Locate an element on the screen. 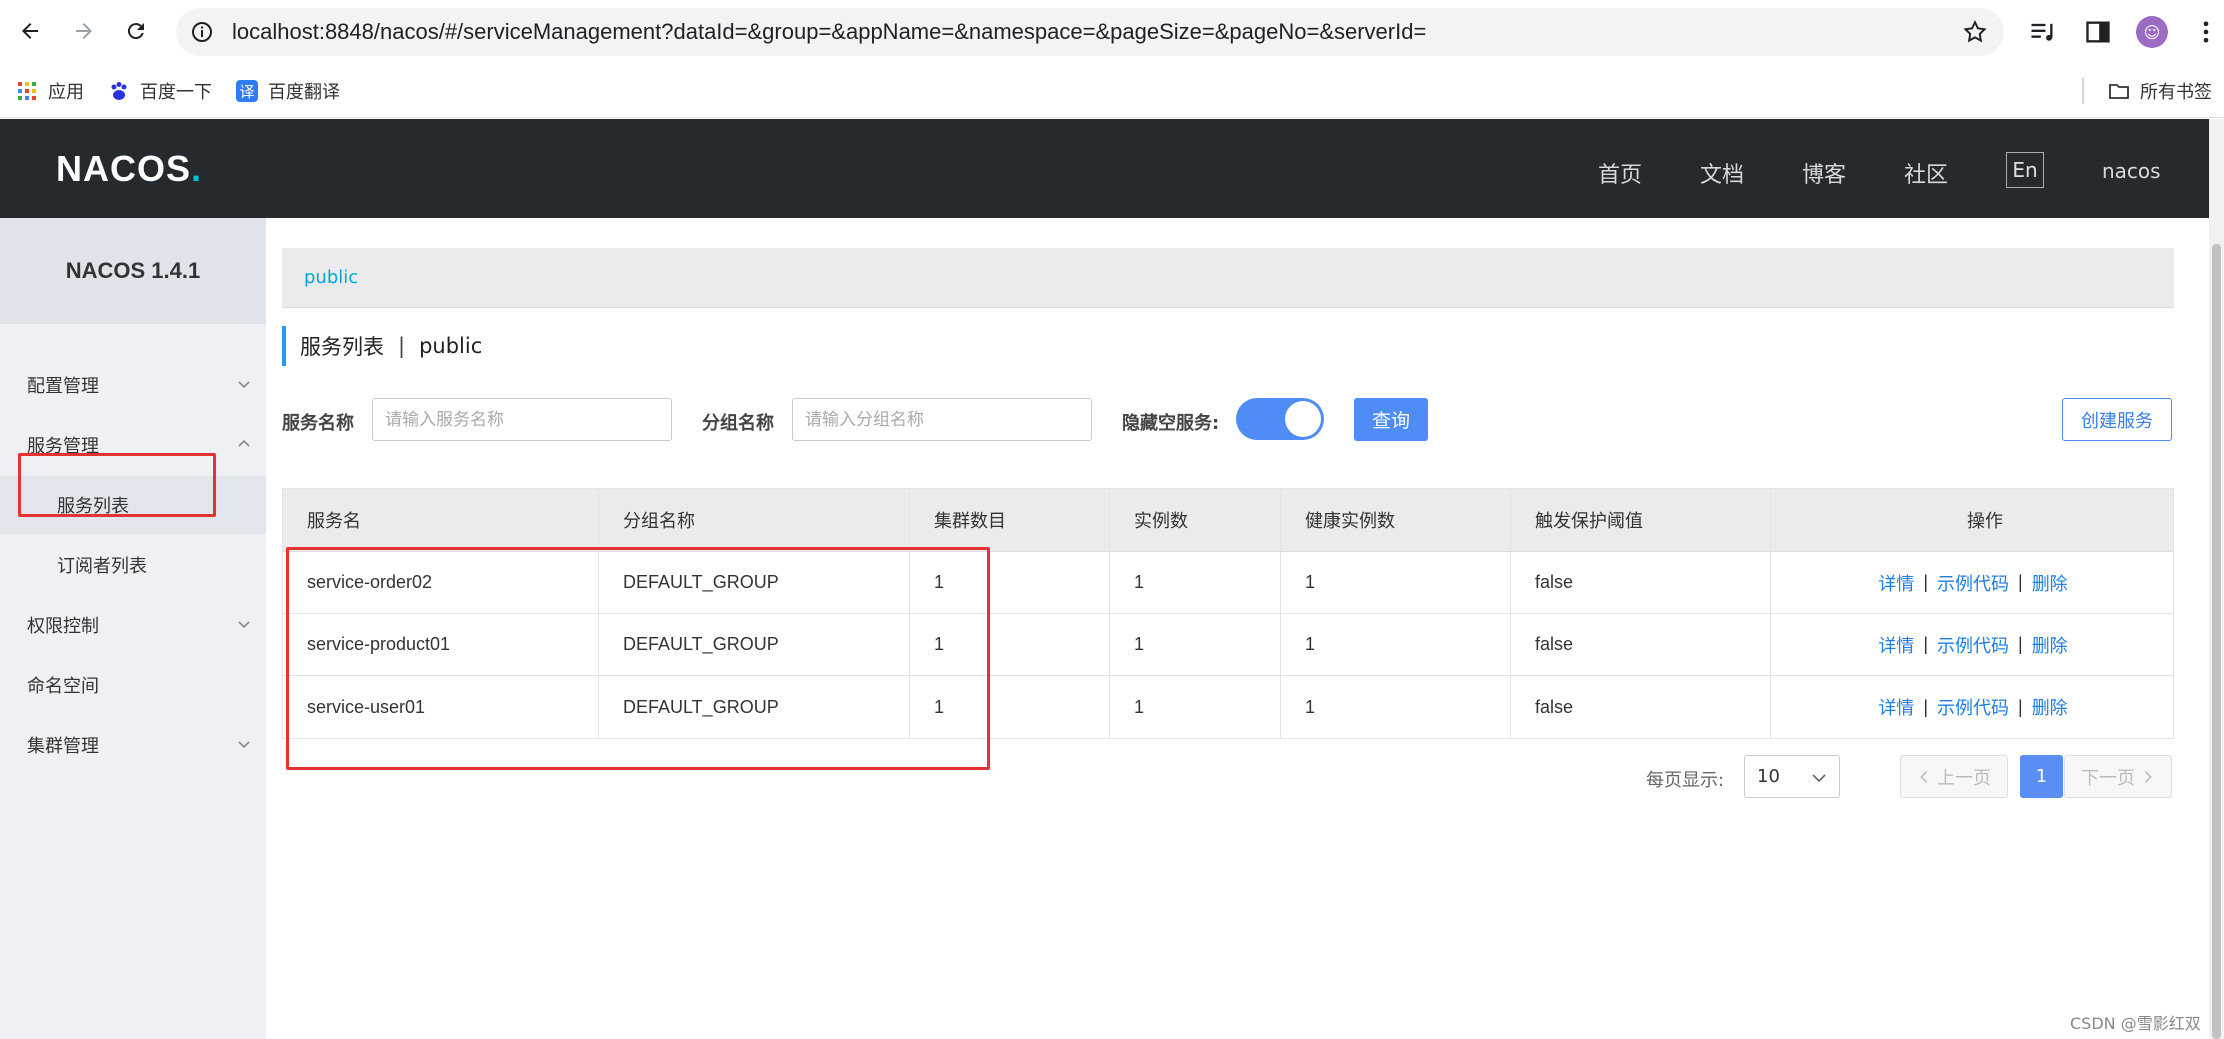 The width and height of the screenshot is (2224, 1039). apps-grid-icon is located at coordinates (27, 91).